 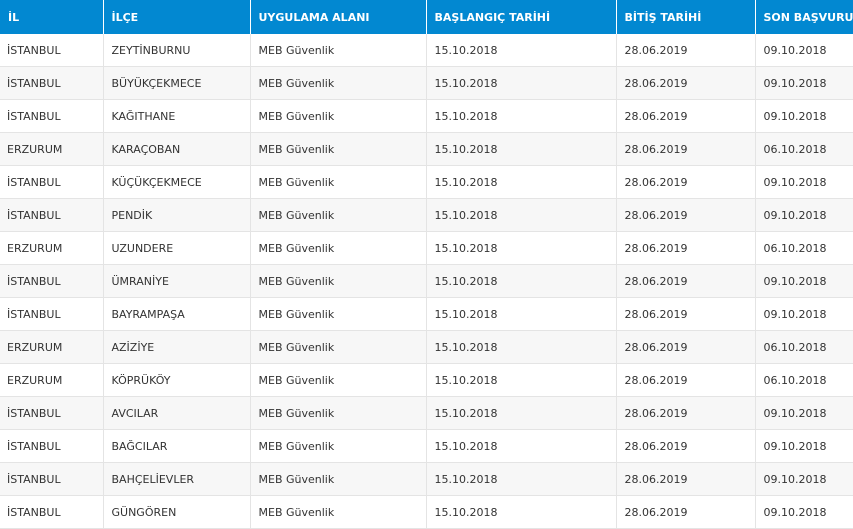 I want to click on ilce-cell: BAĞCILAR, so click(x=177, y=446).